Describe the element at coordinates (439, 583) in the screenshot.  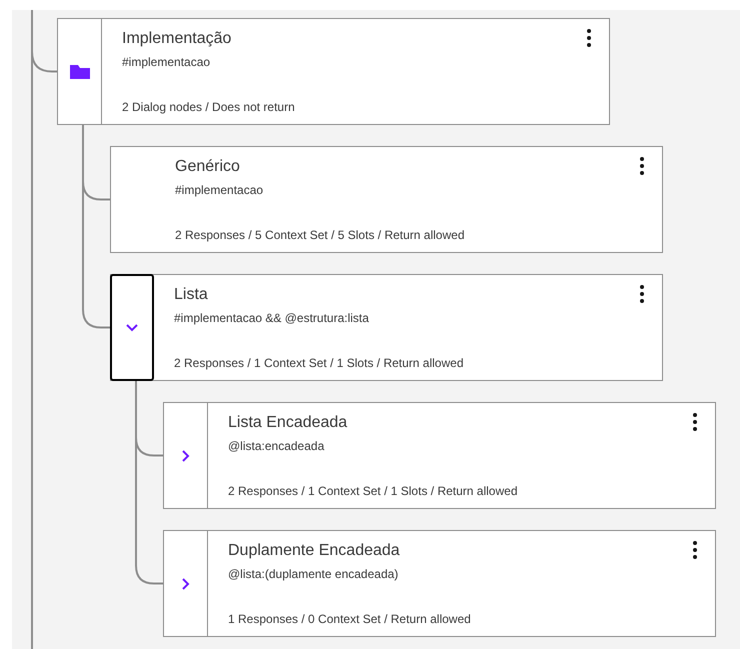
I see `dialog-node-card: Duplamente Encadeada @lista:(duplamente encadeada) 1 Responses / 0 Context Set / Return allowed` at that location.